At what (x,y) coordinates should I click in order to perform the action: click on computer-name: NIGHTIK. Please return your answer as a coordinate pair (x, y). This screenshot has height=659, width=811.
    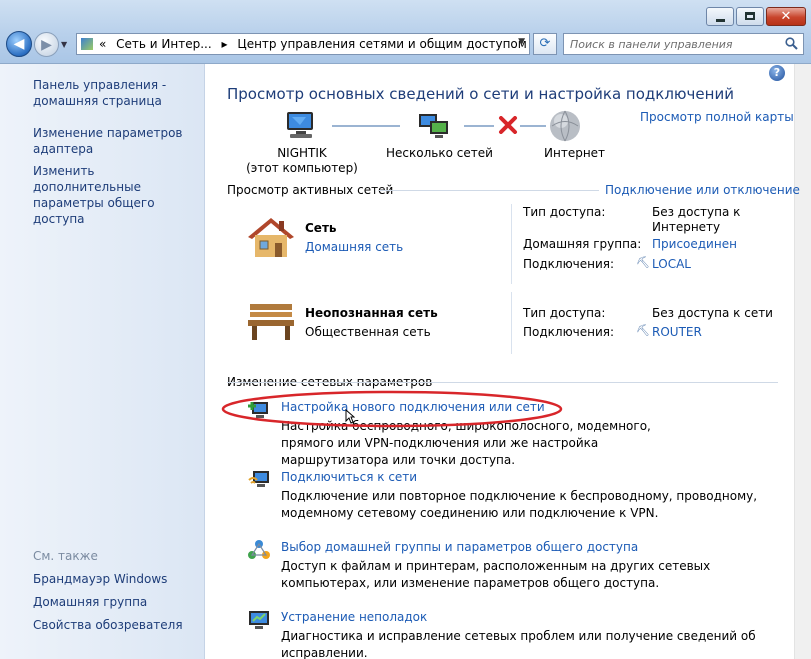
    Looking at the image, I should click on (302, 153).